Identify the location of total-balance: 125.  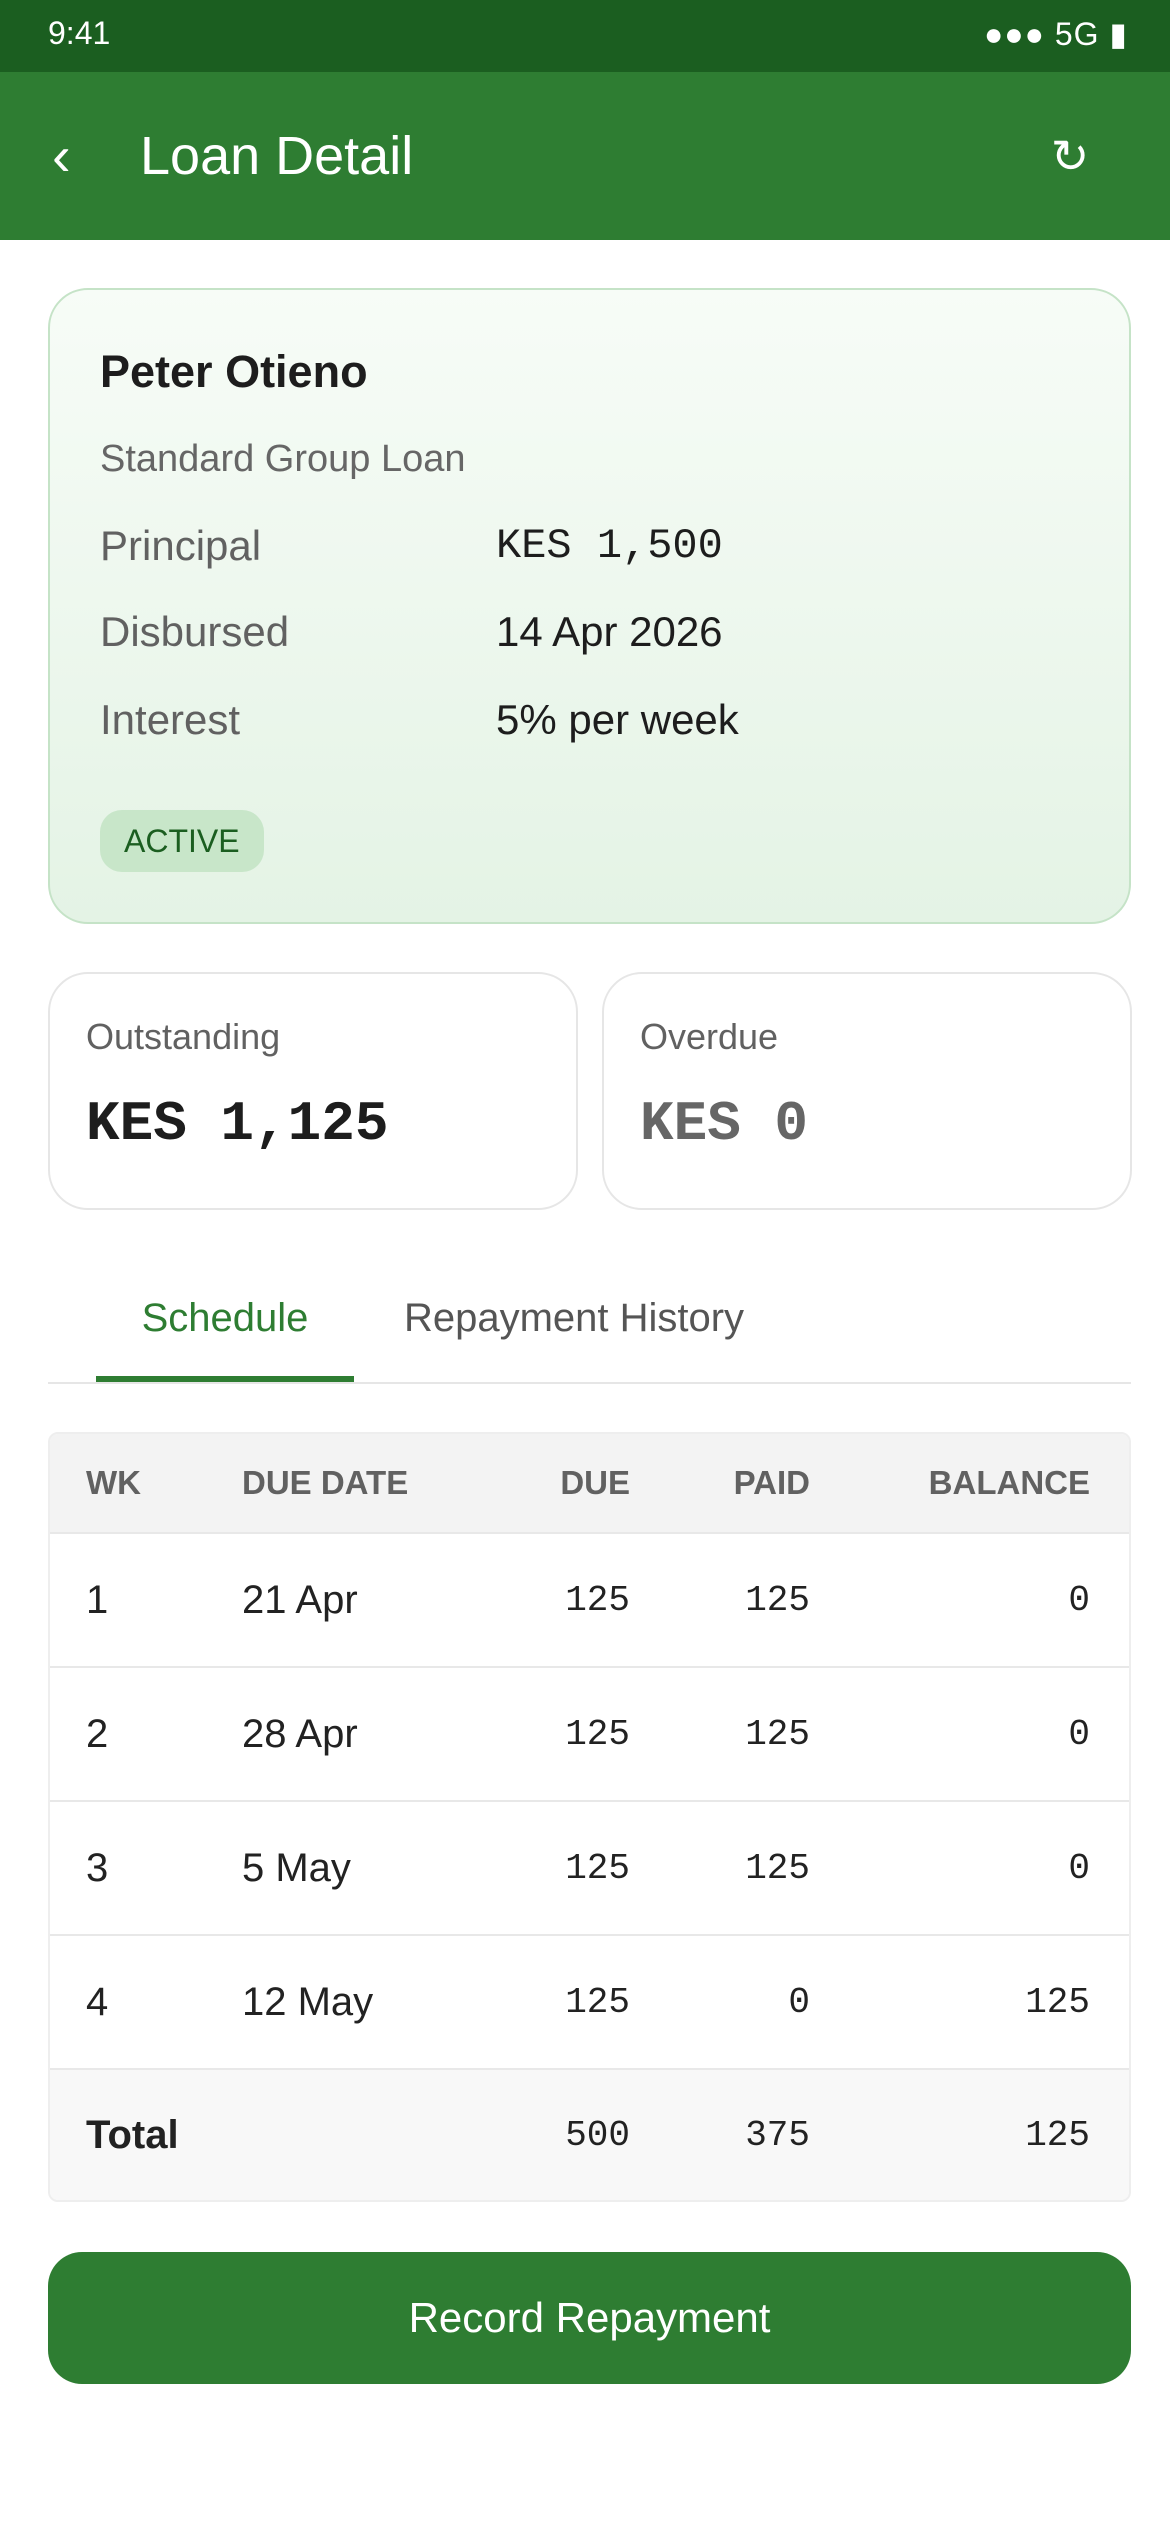
(1057, 2135).